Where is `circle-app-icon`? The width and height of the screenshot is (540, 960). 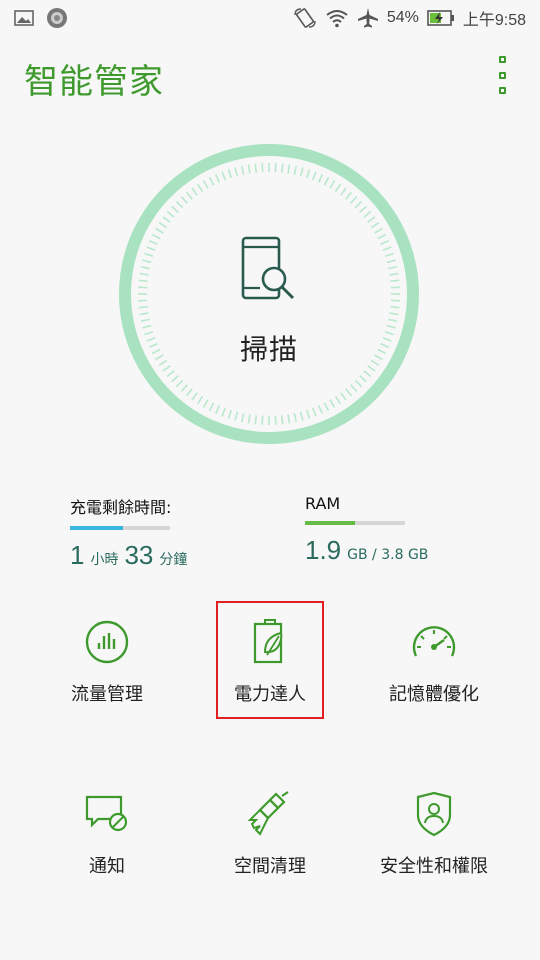 circle-app-icon is located at coordinates (57, 18).